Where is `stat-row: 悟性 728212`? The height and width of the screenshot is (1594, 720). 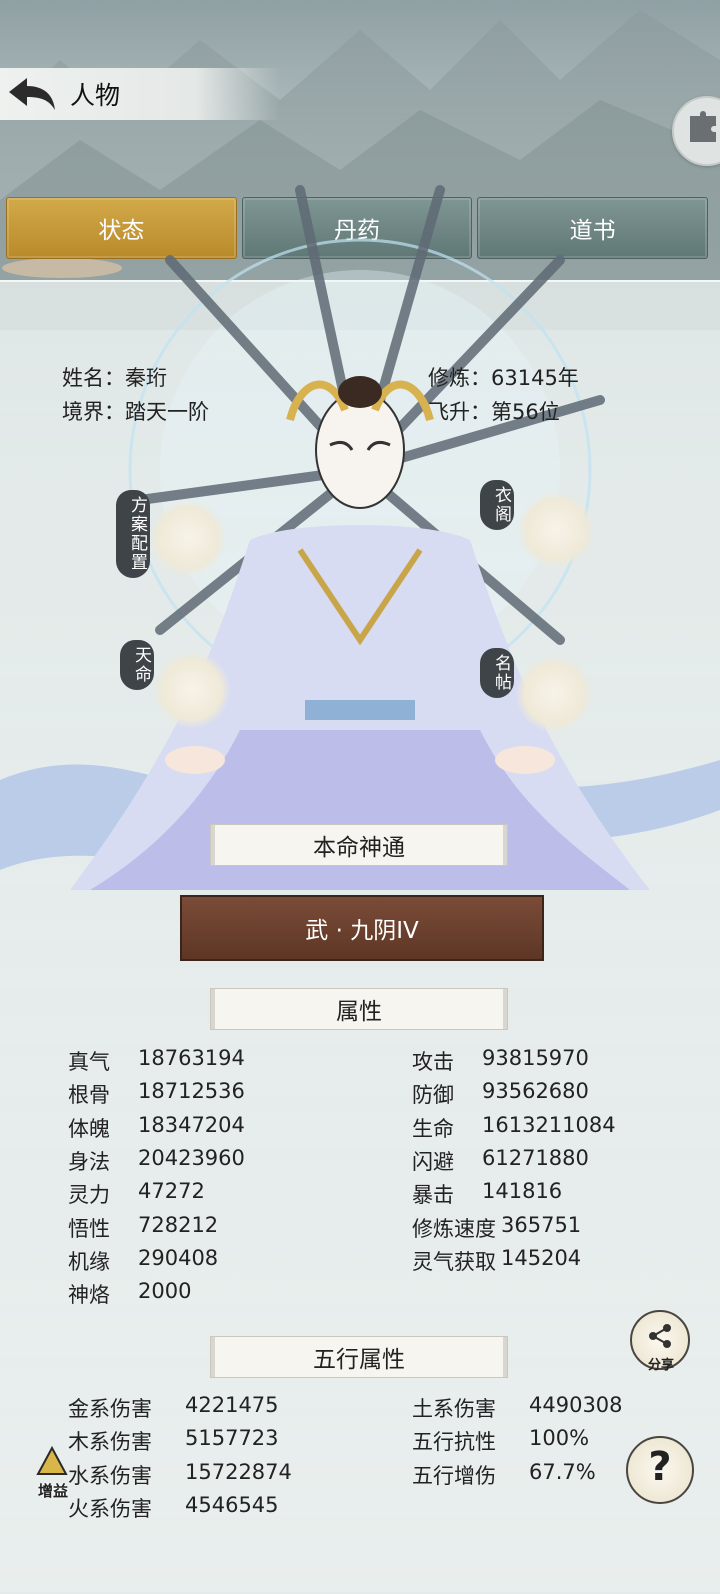 stat-row: 悟性 728212 is located at coordinates (143, 1228).